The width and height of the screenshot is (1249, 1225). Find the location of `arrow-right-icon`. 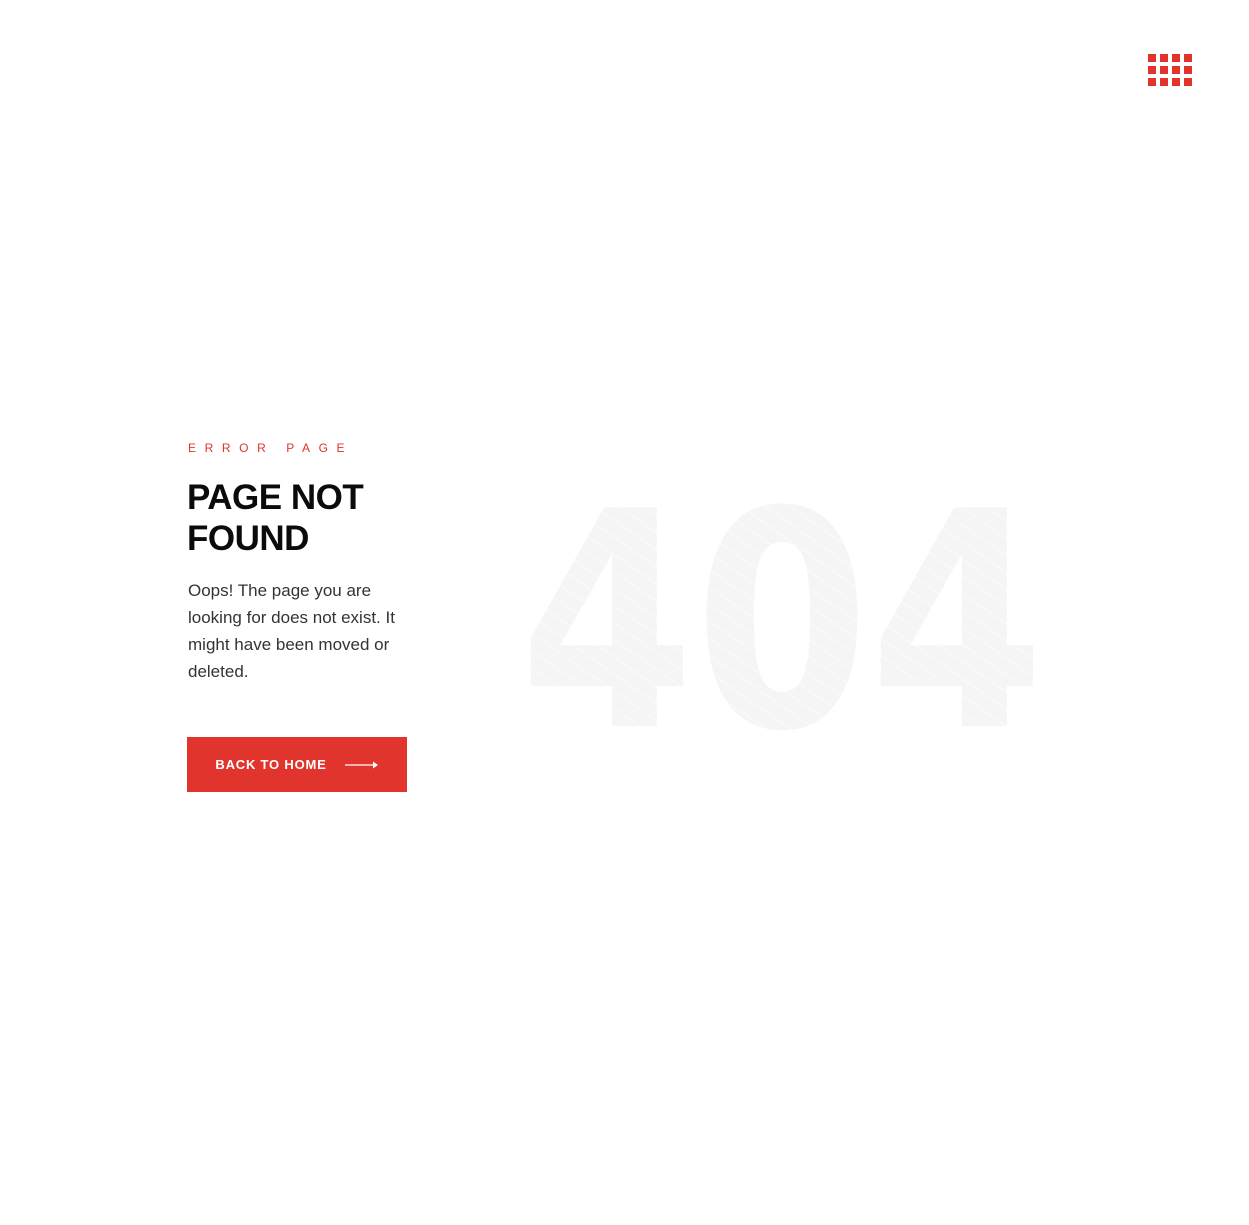

arrow-right-icon is located at coordinates (361, 764).